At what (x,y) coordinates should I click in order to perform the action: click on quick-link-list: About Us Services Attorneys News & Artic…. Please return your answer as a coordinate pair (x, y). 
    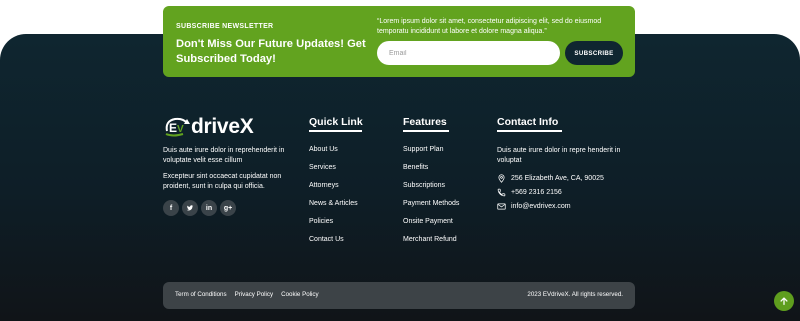
    Looking at the image, I should click on (333, 199).